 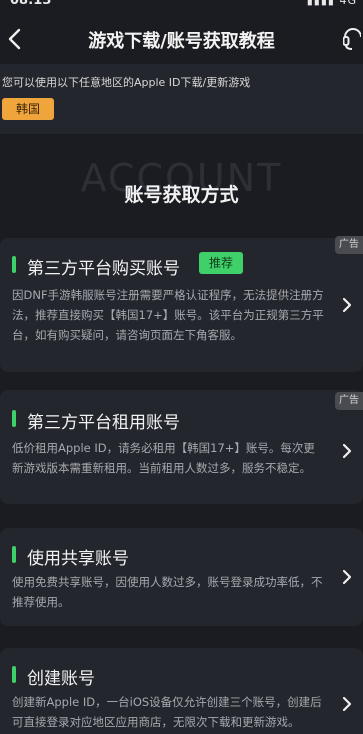 What do you see at coordinates (31, 4) in the screenshot?
I see `status-time: 08:13` at bounding box center [31, 4].